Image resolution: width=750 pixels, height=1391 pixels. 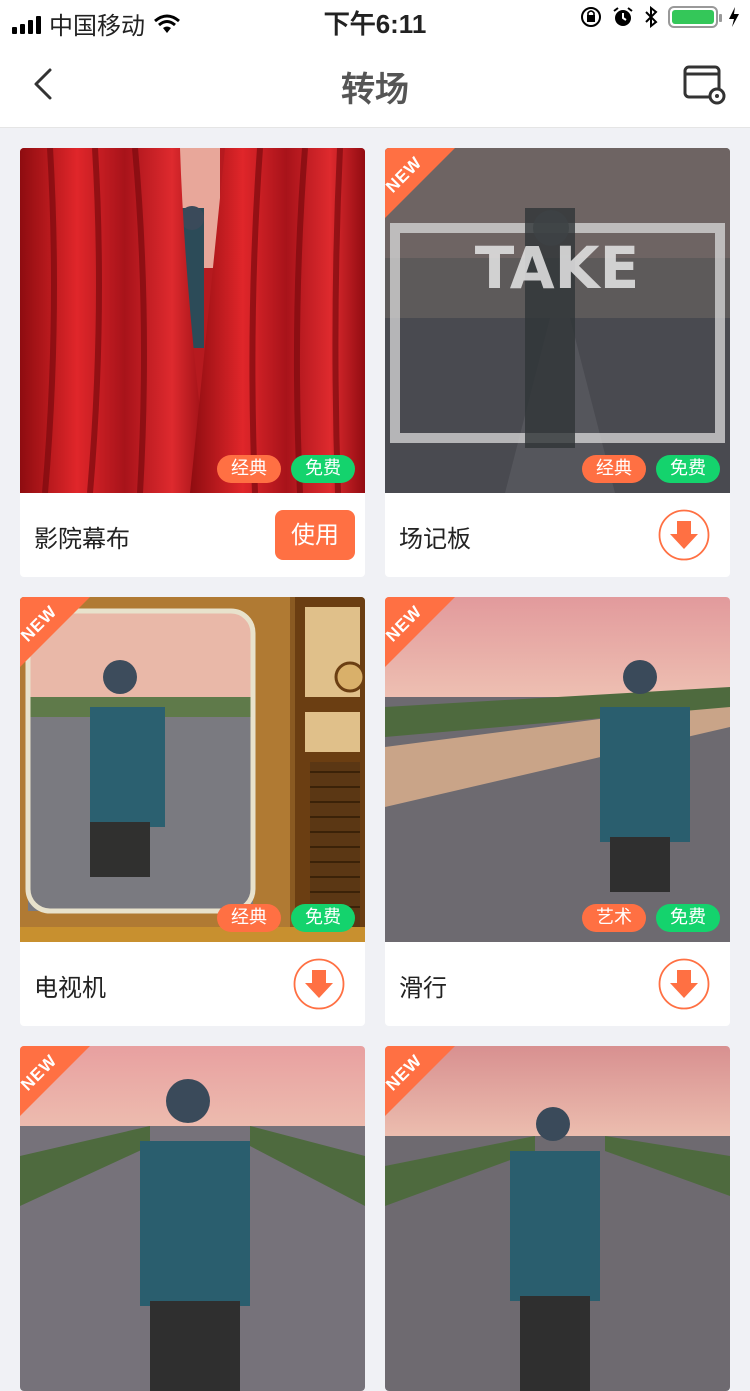 I want to click on transition-card-tv: NEW 经典 免费 电视机, so click(x=192, y=811).